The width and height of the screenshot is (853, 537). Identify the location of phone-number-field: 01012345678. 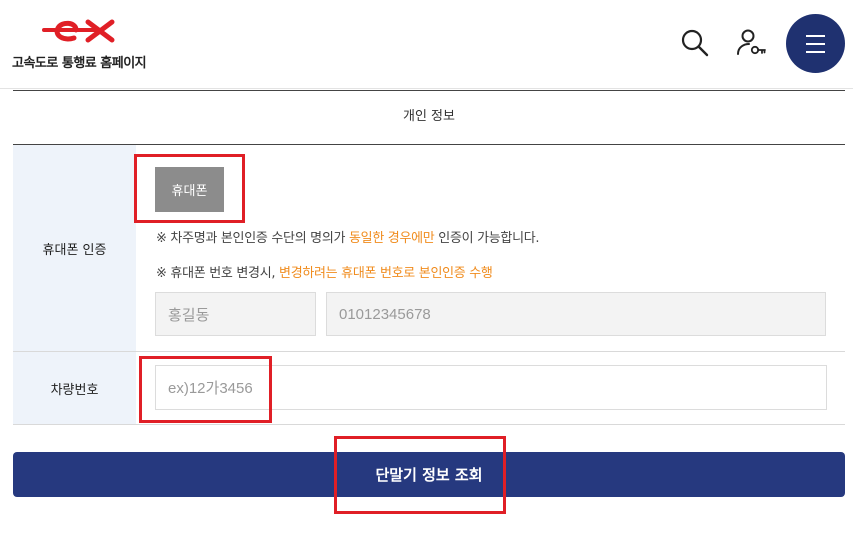
(576, 314).